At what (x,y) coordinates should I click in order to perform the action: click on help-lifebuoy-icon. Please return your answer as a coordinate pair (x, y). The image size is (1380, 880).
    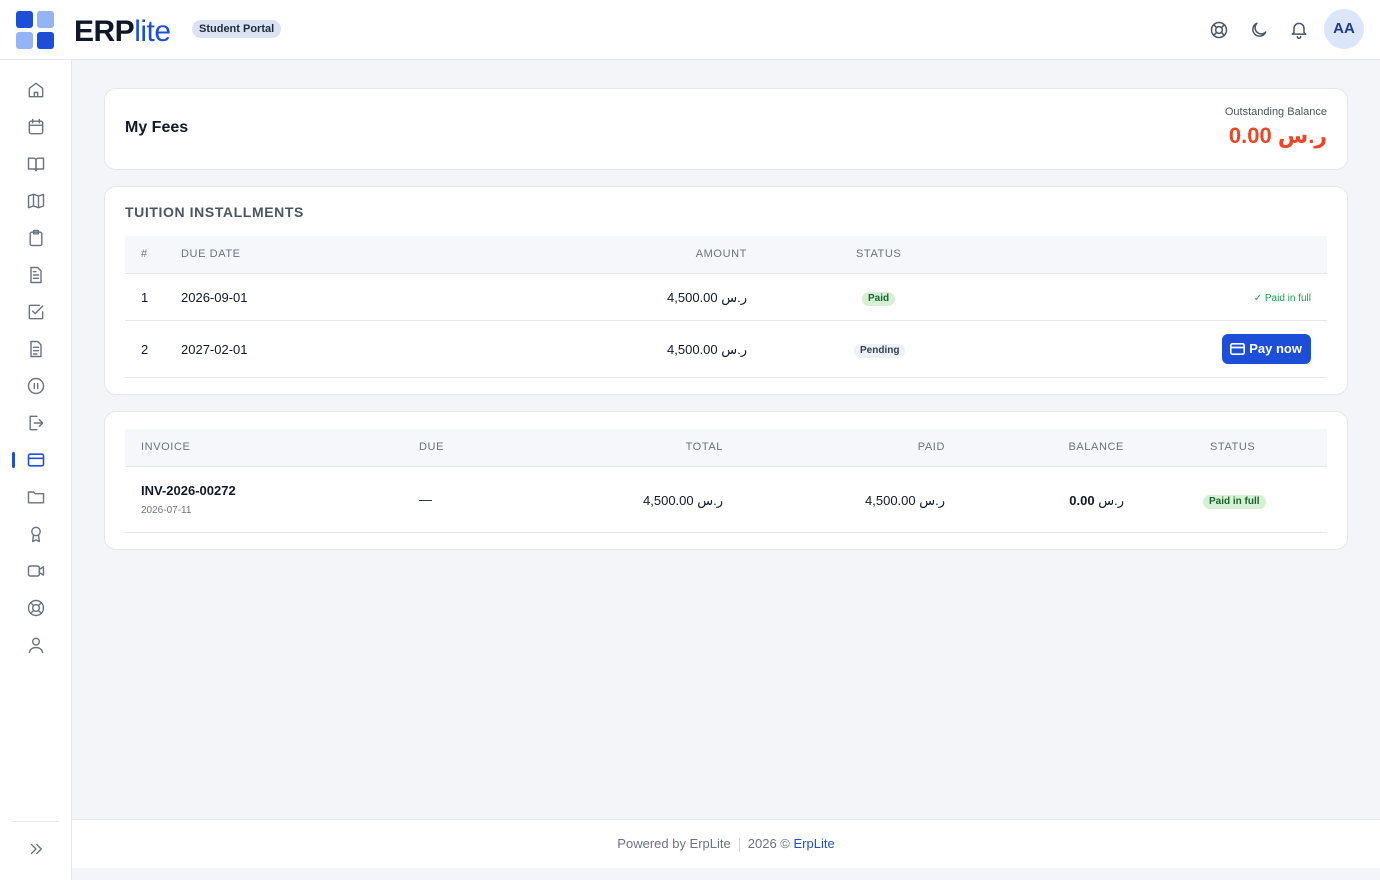
    Looking at the image, I should click on (1219, 30).